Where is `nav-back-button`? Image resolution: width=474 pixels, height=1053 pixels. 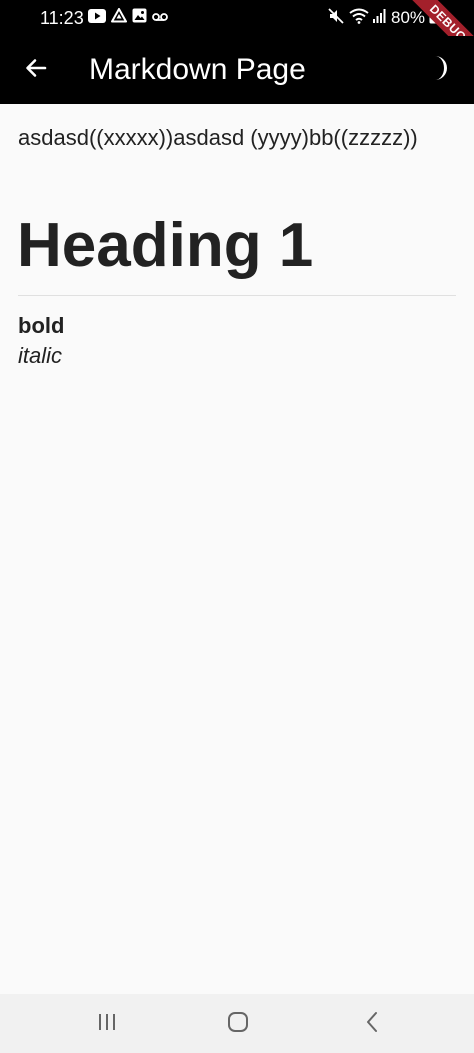
nav-back-button is located at coordinates (372, 1024).